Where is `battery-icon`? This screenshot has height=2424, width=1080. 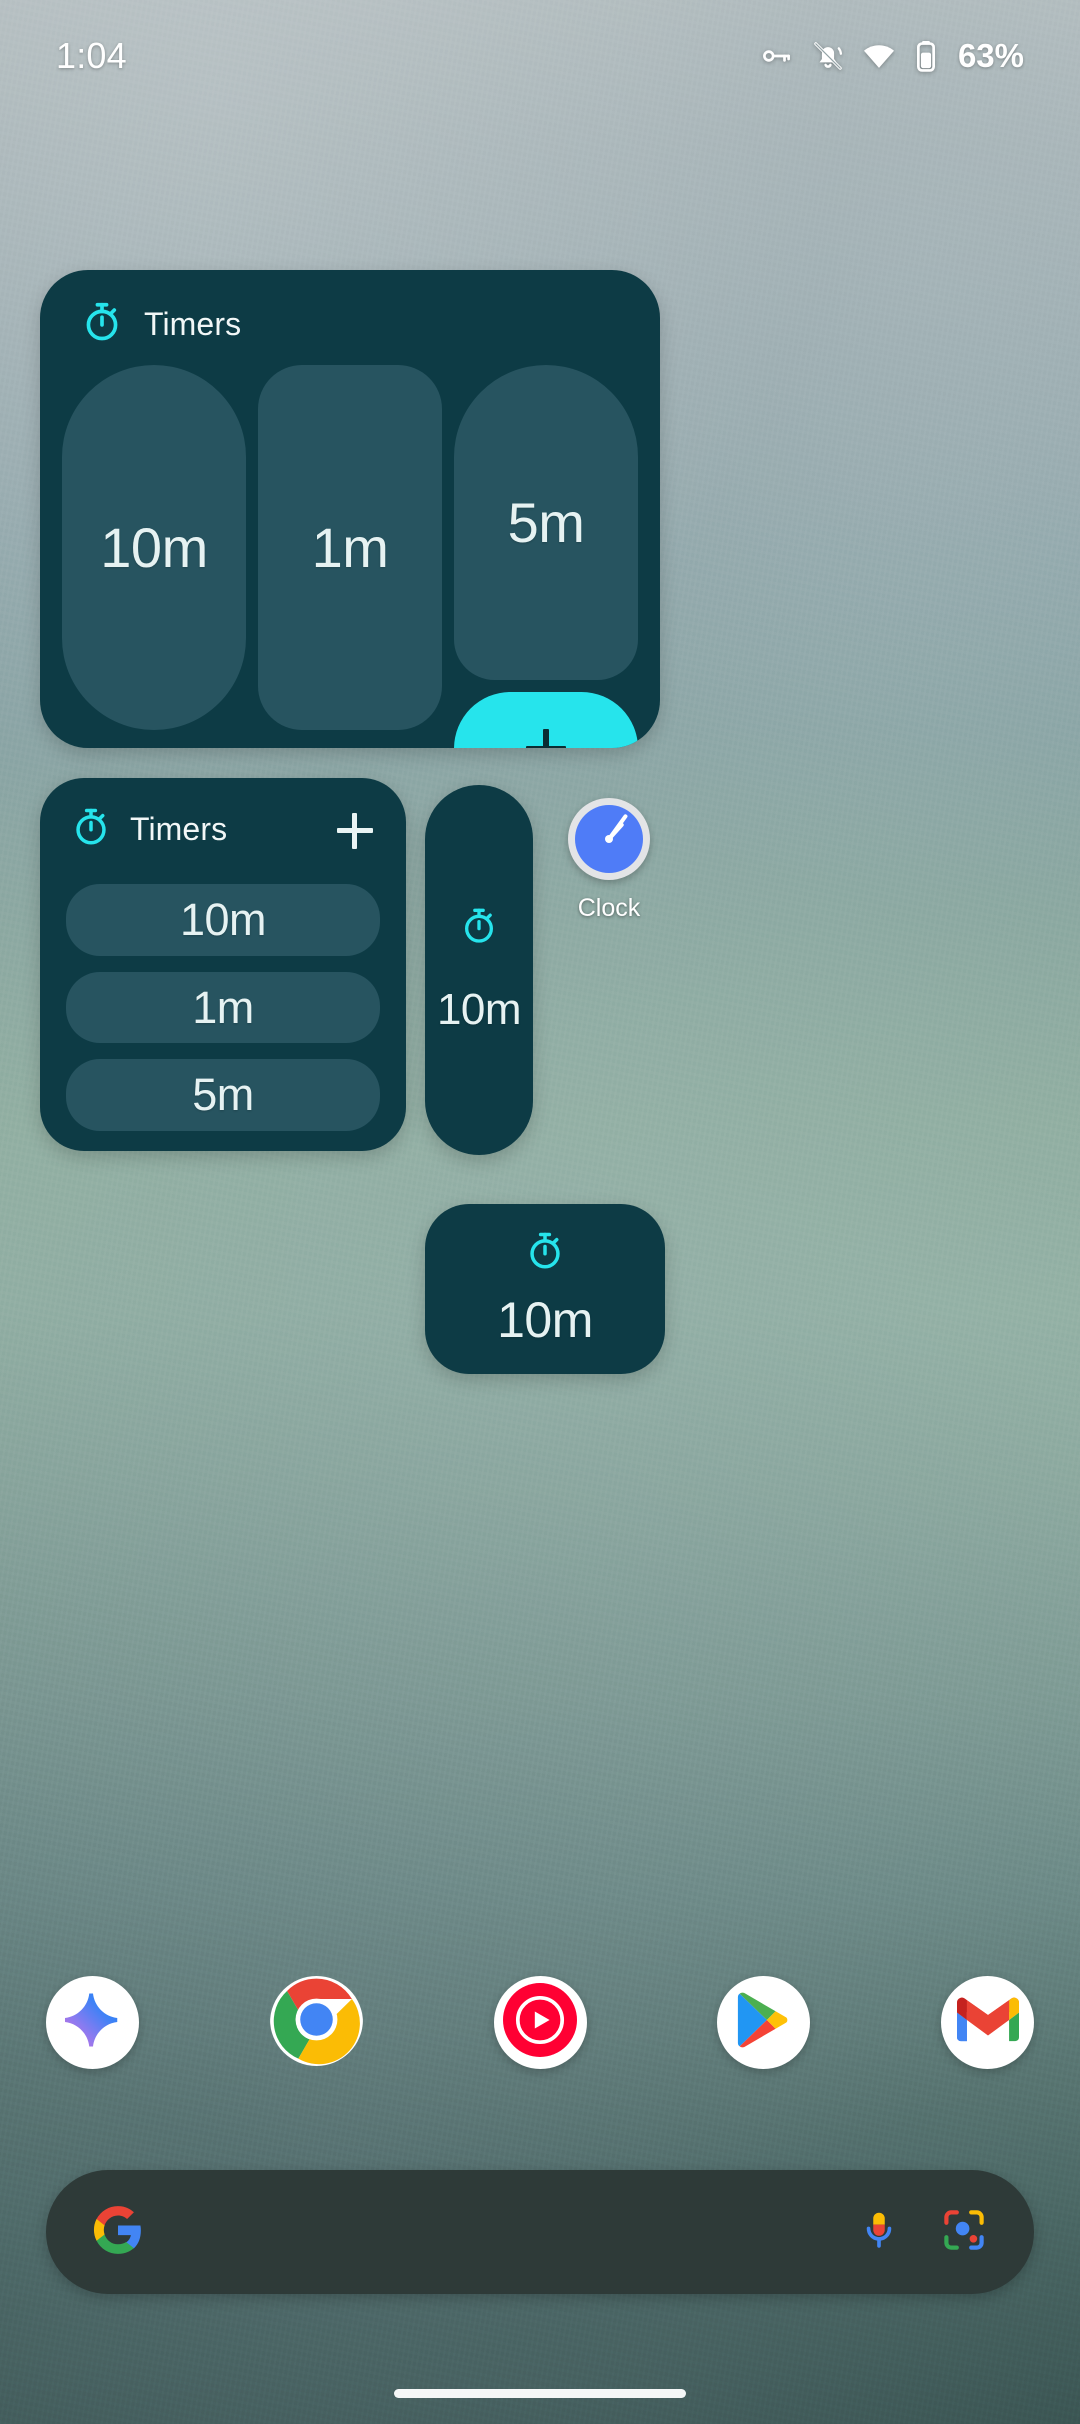 battery-icon is located at coordinates (926, 56).